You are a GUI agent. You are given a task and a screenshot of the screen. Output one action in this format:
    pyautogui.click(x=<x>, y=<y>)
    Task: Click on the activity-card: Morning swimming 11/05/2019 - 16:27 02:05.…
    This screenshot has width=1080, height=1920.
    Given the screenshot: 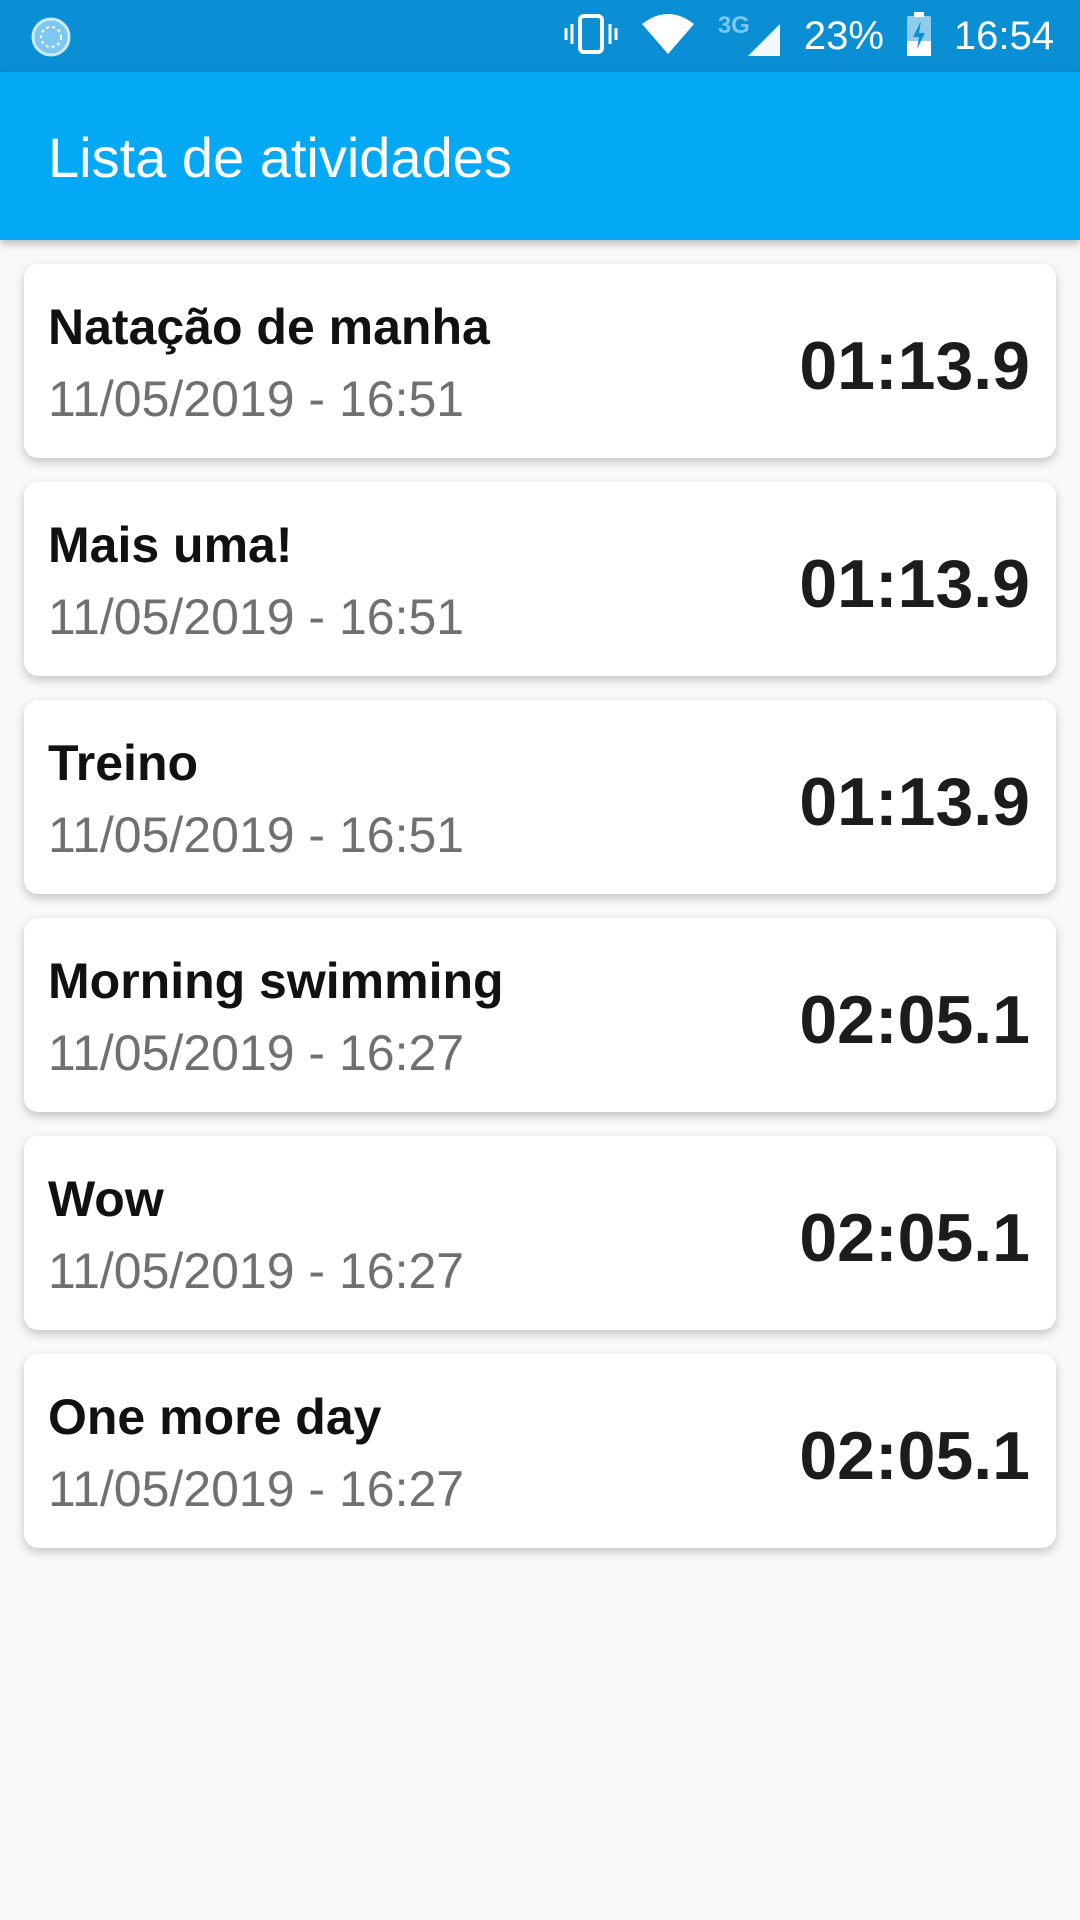 What is the action you would take?
    pyautogui.click(x=540, y=1015)
    